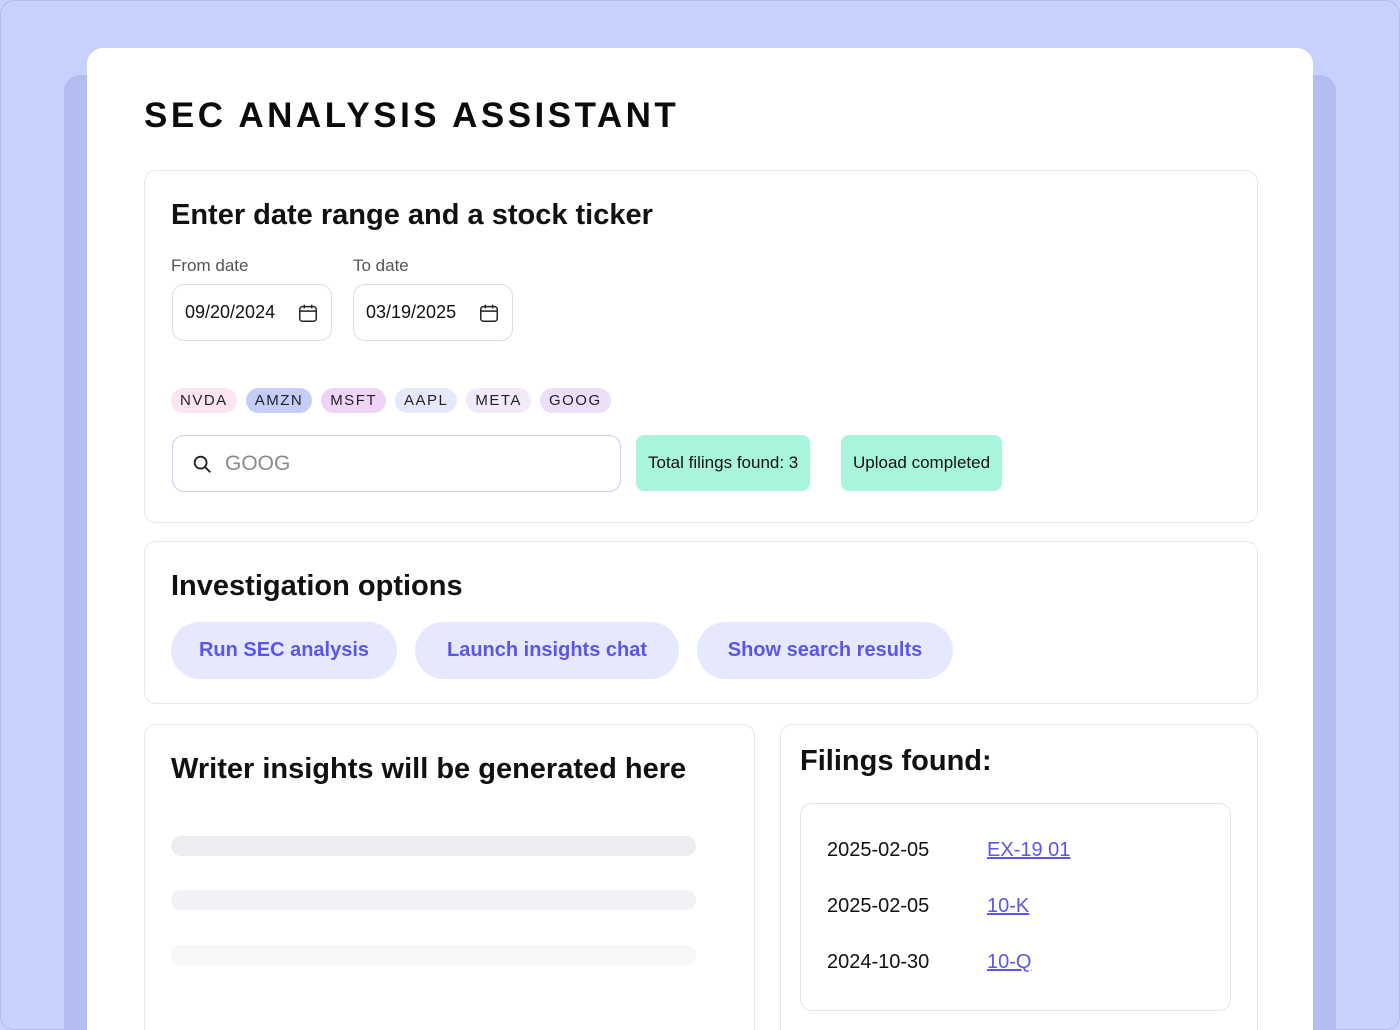  What do you see at coordinates (412, 115) in the screenshot?
I see `app-title: SEC ANALYSIS ASSISTANT` at bounding box center [412, 115].